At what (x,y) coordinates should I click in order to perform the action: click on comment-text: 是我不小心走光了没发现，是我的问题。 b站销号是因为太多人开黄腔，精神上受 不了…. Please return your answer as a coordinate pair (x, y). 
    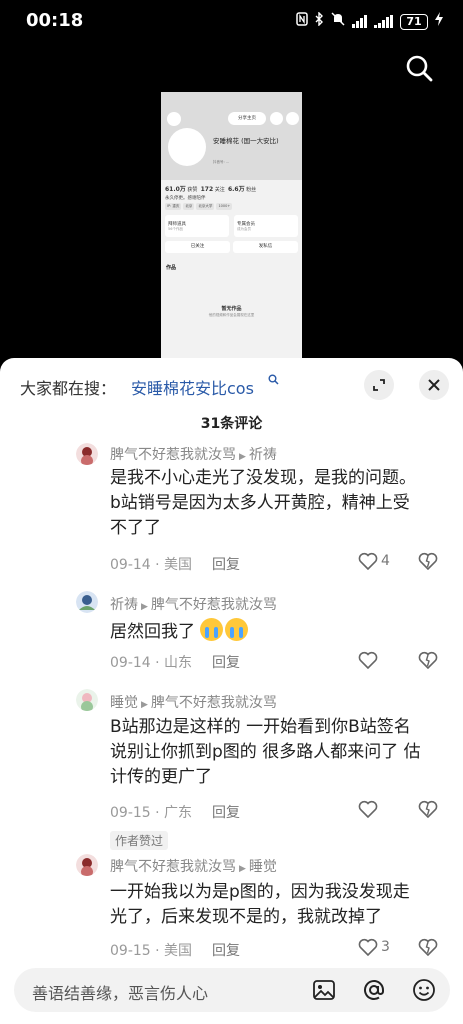
    Looking at the image, I should click on (263, 503).